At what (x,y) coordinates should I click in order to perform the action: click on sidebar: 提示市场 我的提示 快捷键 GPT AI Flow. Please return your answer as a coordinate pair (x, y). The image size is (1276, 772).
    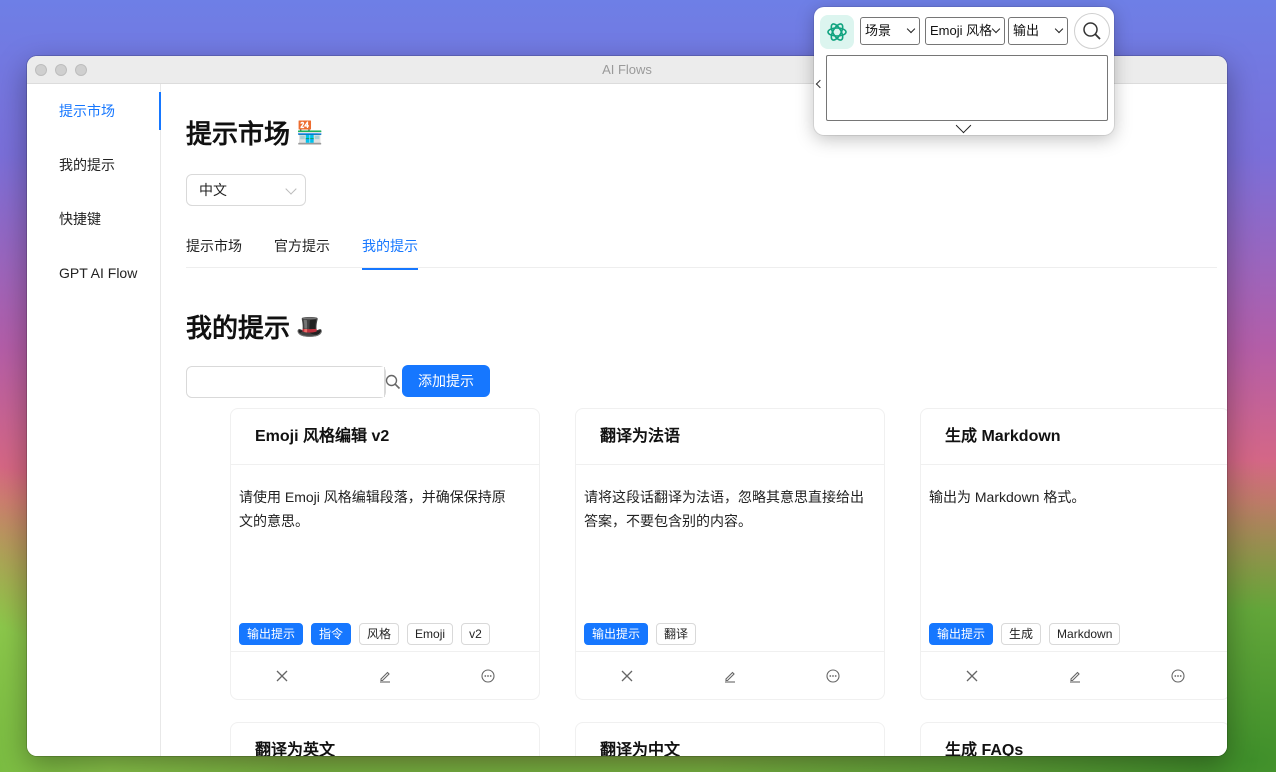
    Looking at the image, I should click on (94, 420).